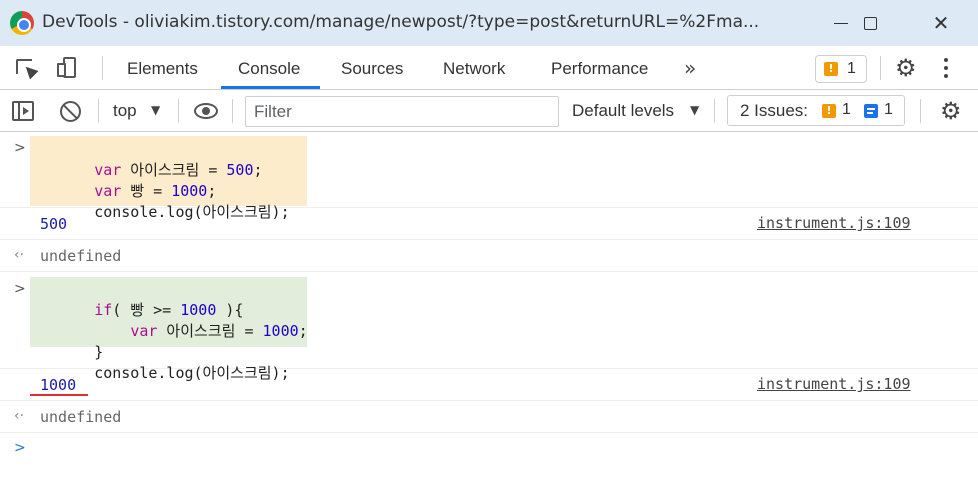 This screenshot has width=978, height=479. Describe the element at coordinates (402, 111) in the screenshot. I see `filter-input` at that location.